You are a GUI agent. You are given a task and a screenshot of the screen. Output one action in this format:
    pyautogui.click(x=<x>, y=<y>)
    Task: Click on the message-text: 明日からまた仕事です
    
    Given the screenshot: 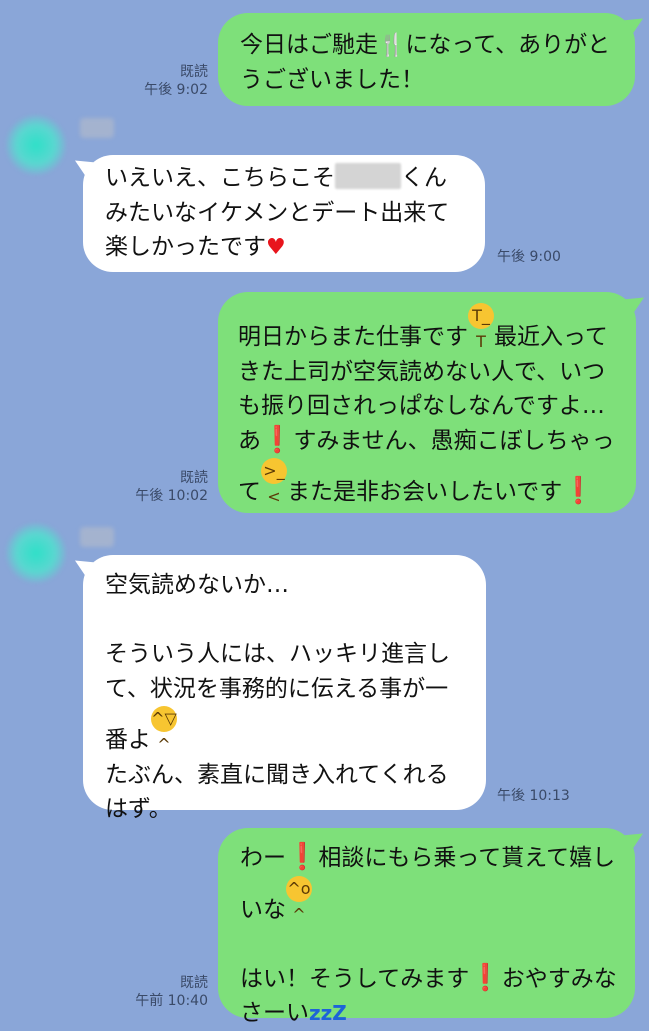 What is the action you would take?
    pyautogui.click(x=353, y=337)
    